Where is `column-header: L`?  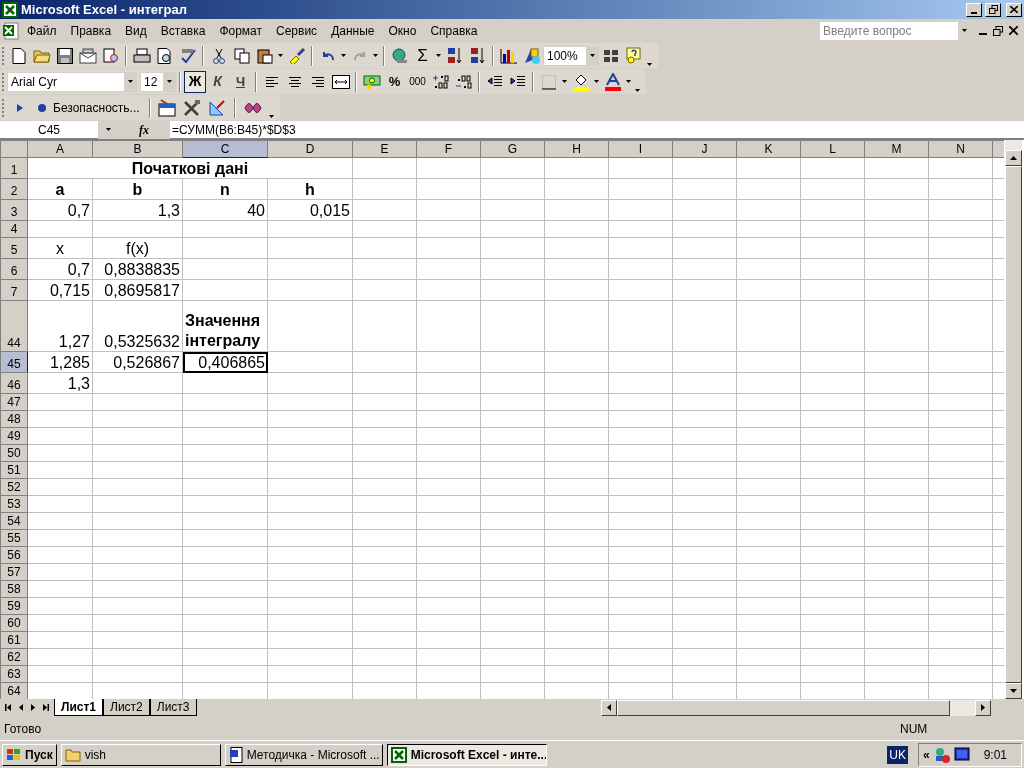 column-header: L is located at coordinates (832, 149).